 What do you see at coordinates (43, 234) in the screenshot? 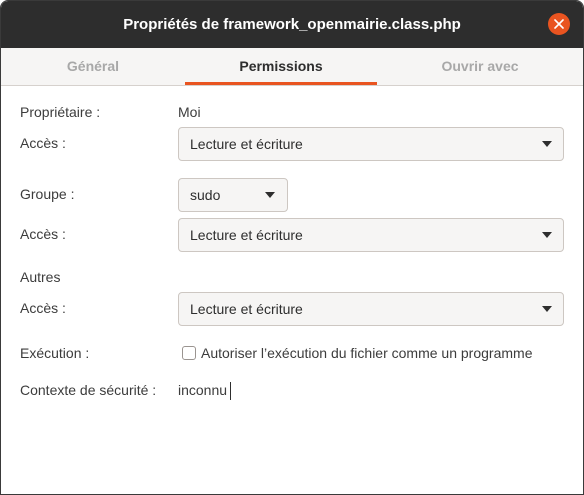
I see `group-access-label: Accès :` at bounding box center [43, 234].